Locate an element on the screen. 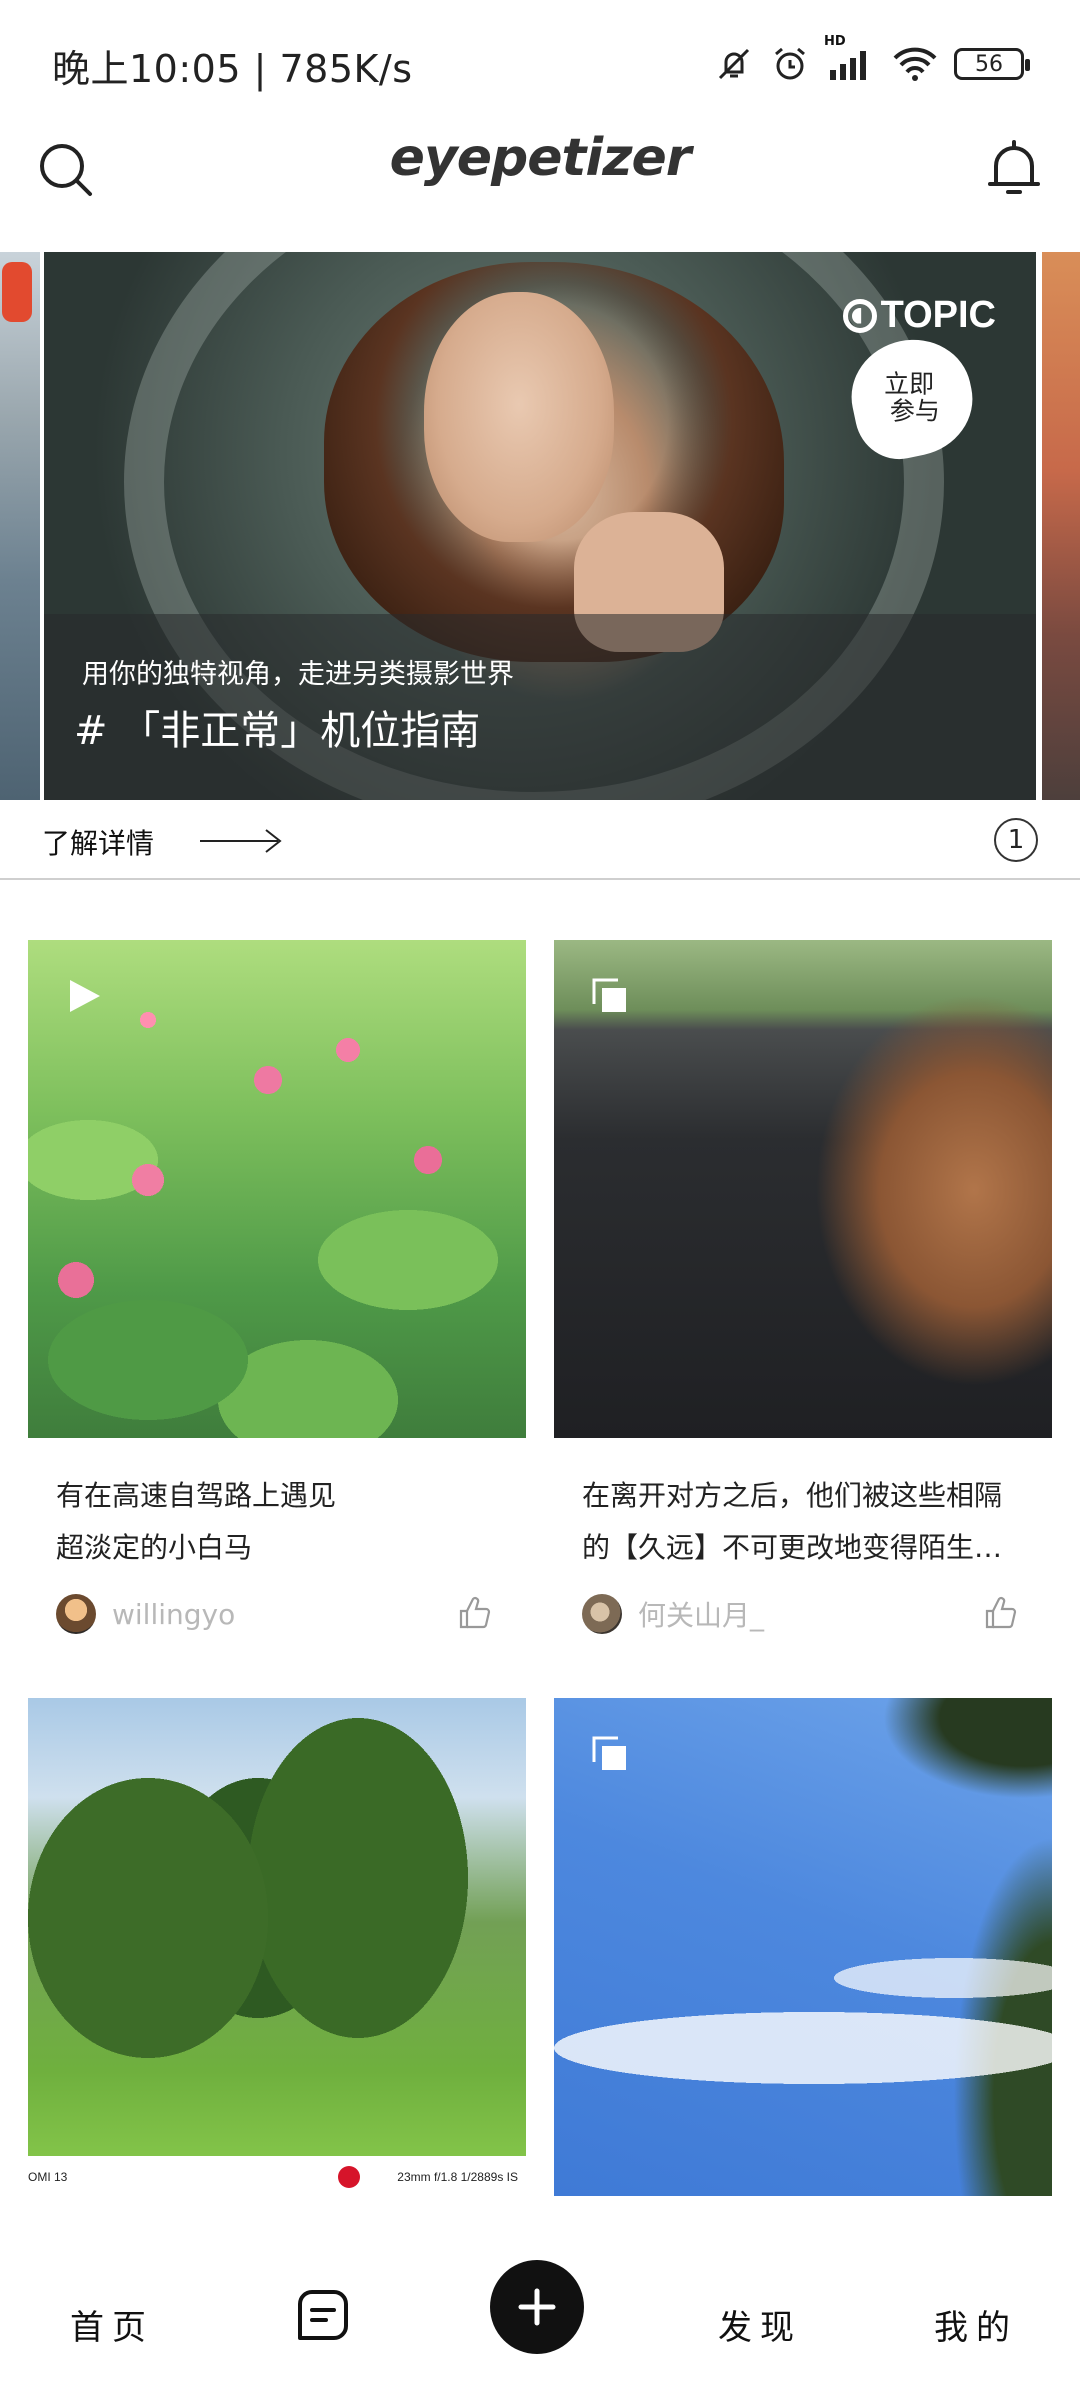 The width and height of the screenshot is (1080, 2400). status-icons: HD 56 is located at coordinates (872, 60).